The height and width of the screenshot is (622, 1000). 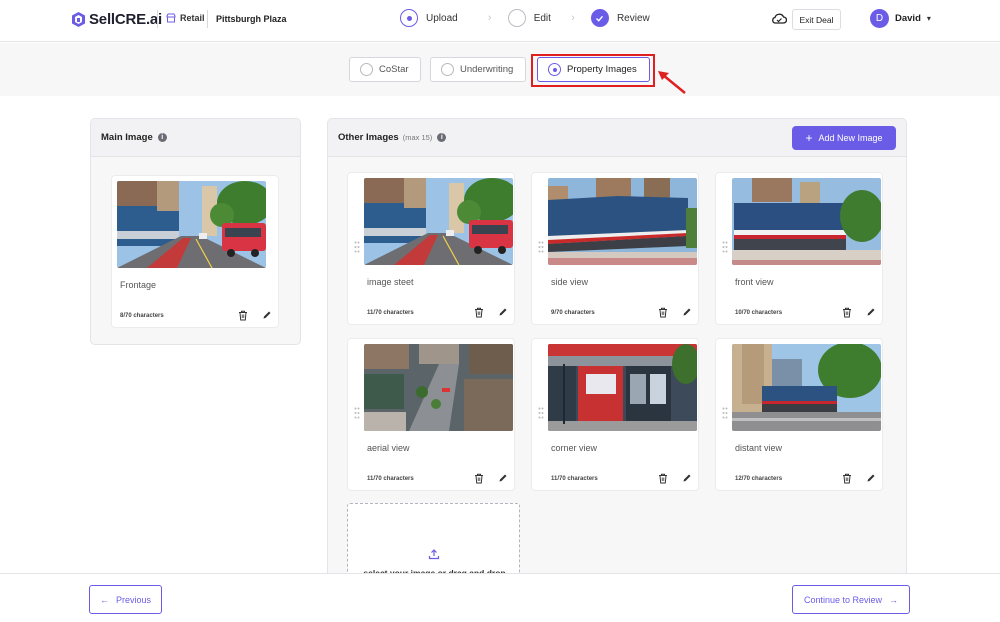 I want to click on brand-logo: SellCRE.ai, so click(x=117, y=19).